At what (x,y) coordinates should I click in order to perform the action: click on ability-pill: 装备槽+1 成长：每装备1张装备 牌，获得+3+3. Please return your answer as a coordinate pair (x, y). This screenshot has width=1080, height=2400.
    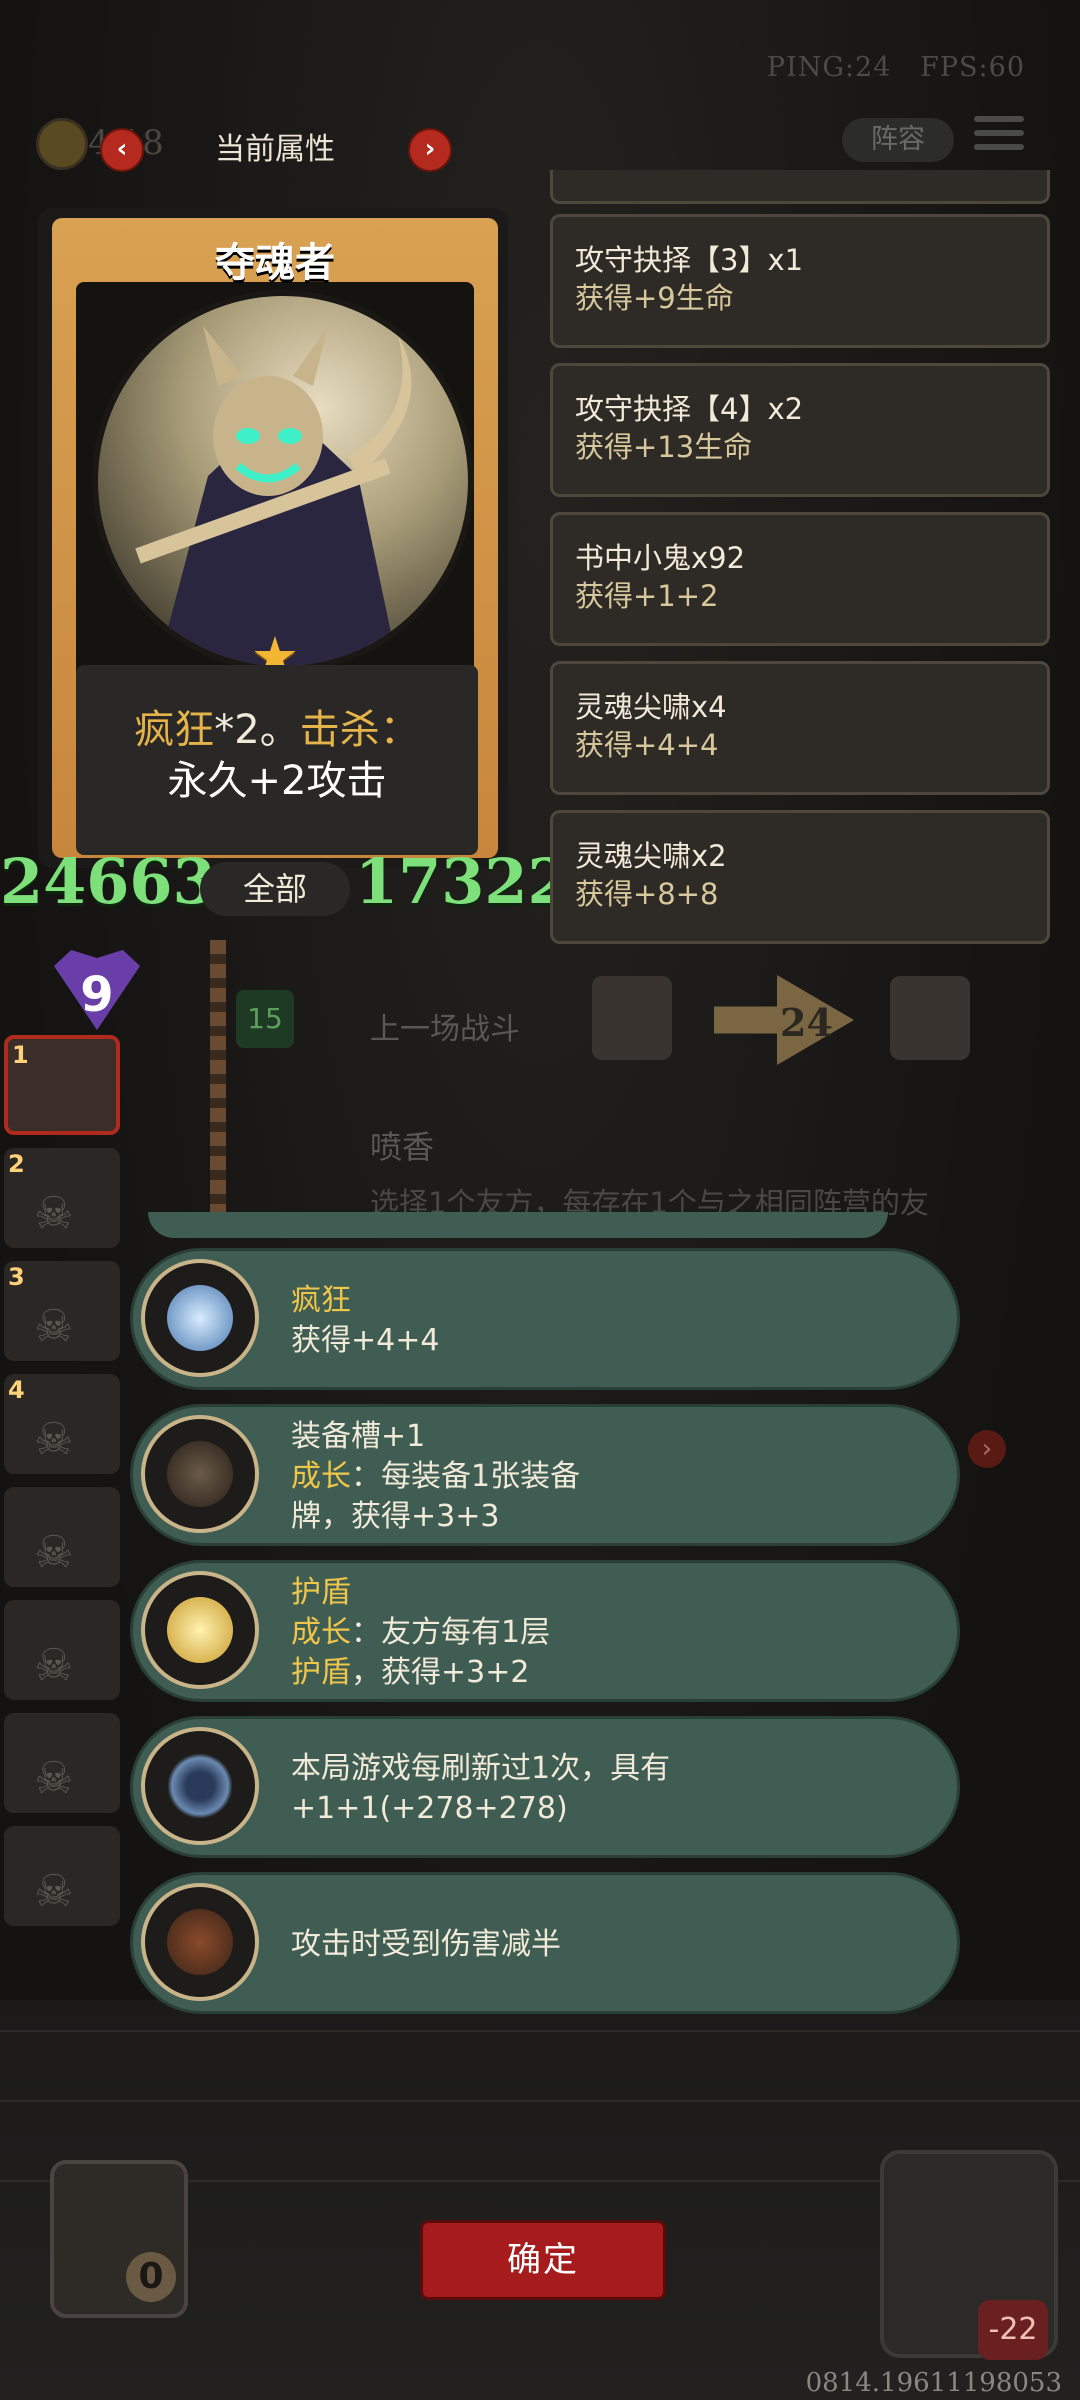
    Looking at the image, I should click on (545, 1475).